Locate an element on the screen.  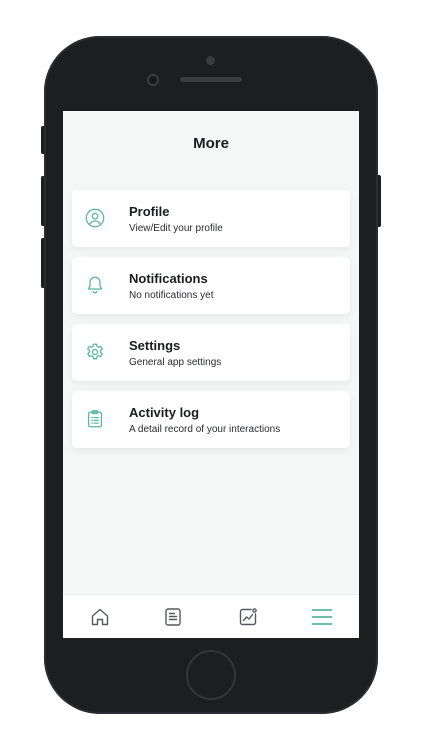
earpiece-speaker is located at coordinates (211, 79).